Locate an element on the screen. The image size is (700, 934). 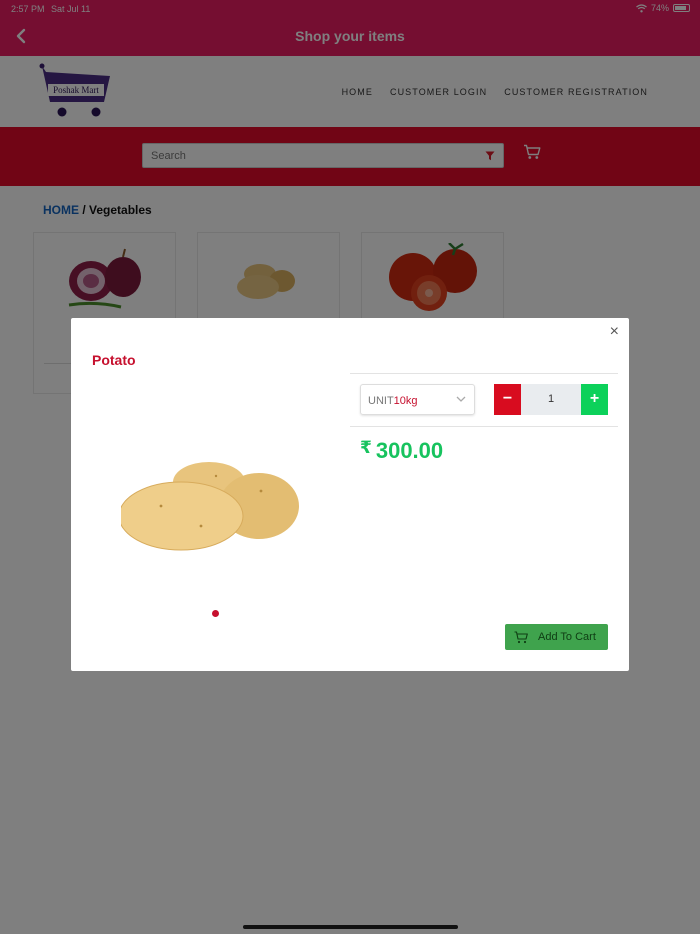
decrement-button: − is located at coordinates (507, 399).